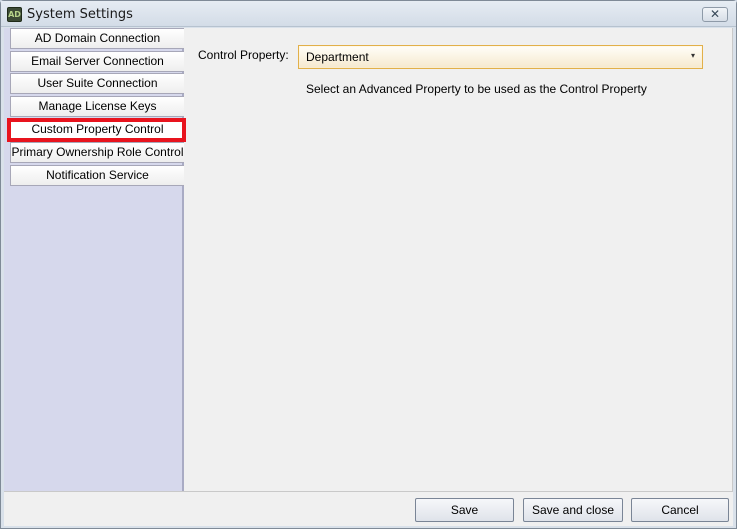 This screenshot has width=737, height=529. What do you see at coordinates (368, 508) in the screenshot?
I see `dialog-footer: Save Save and close Cancel` at bounding box center [368, 508].